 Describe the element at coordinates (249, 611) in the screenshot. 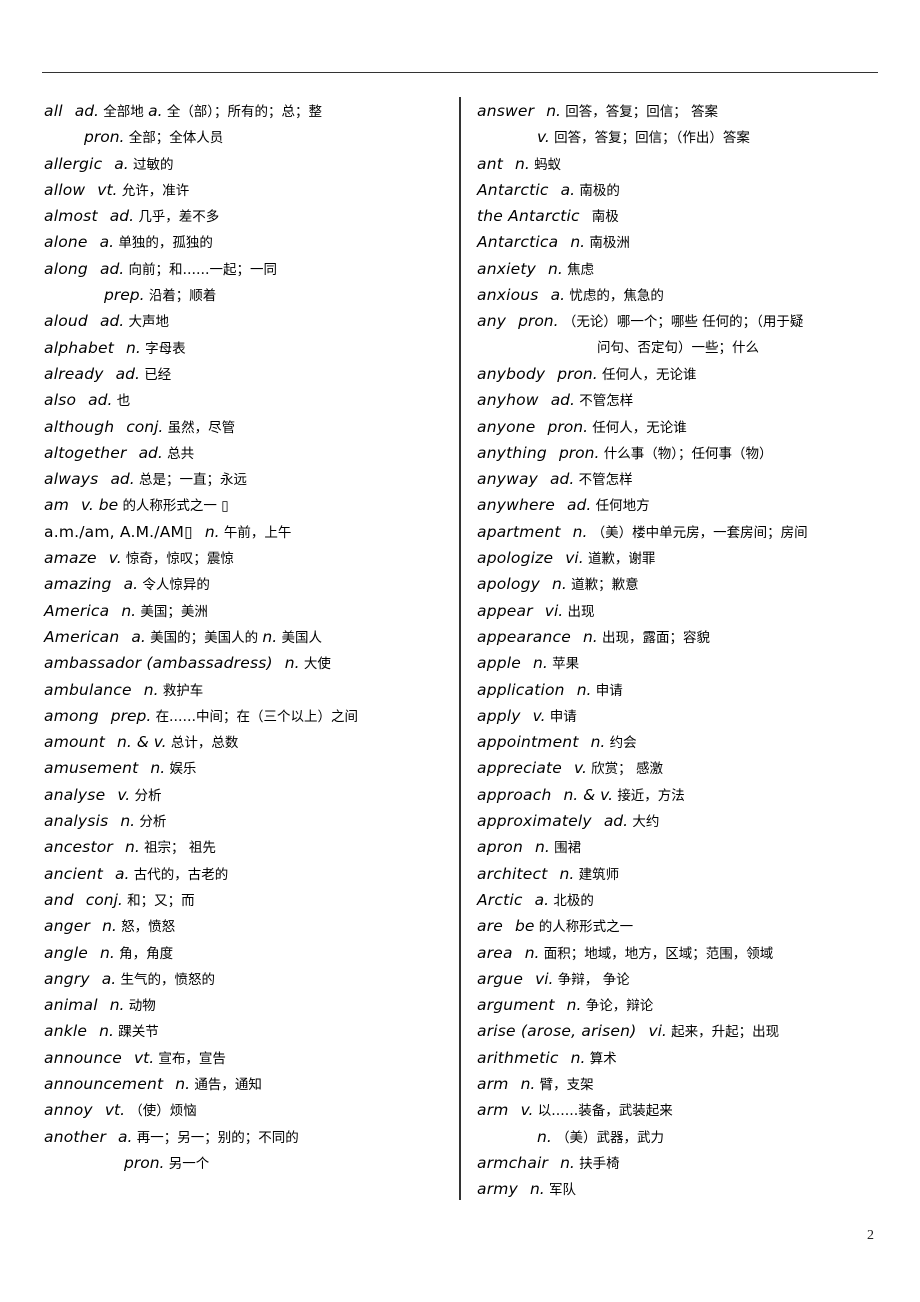

I see `vocab-entry: America n. 美国；美洲` at that location.